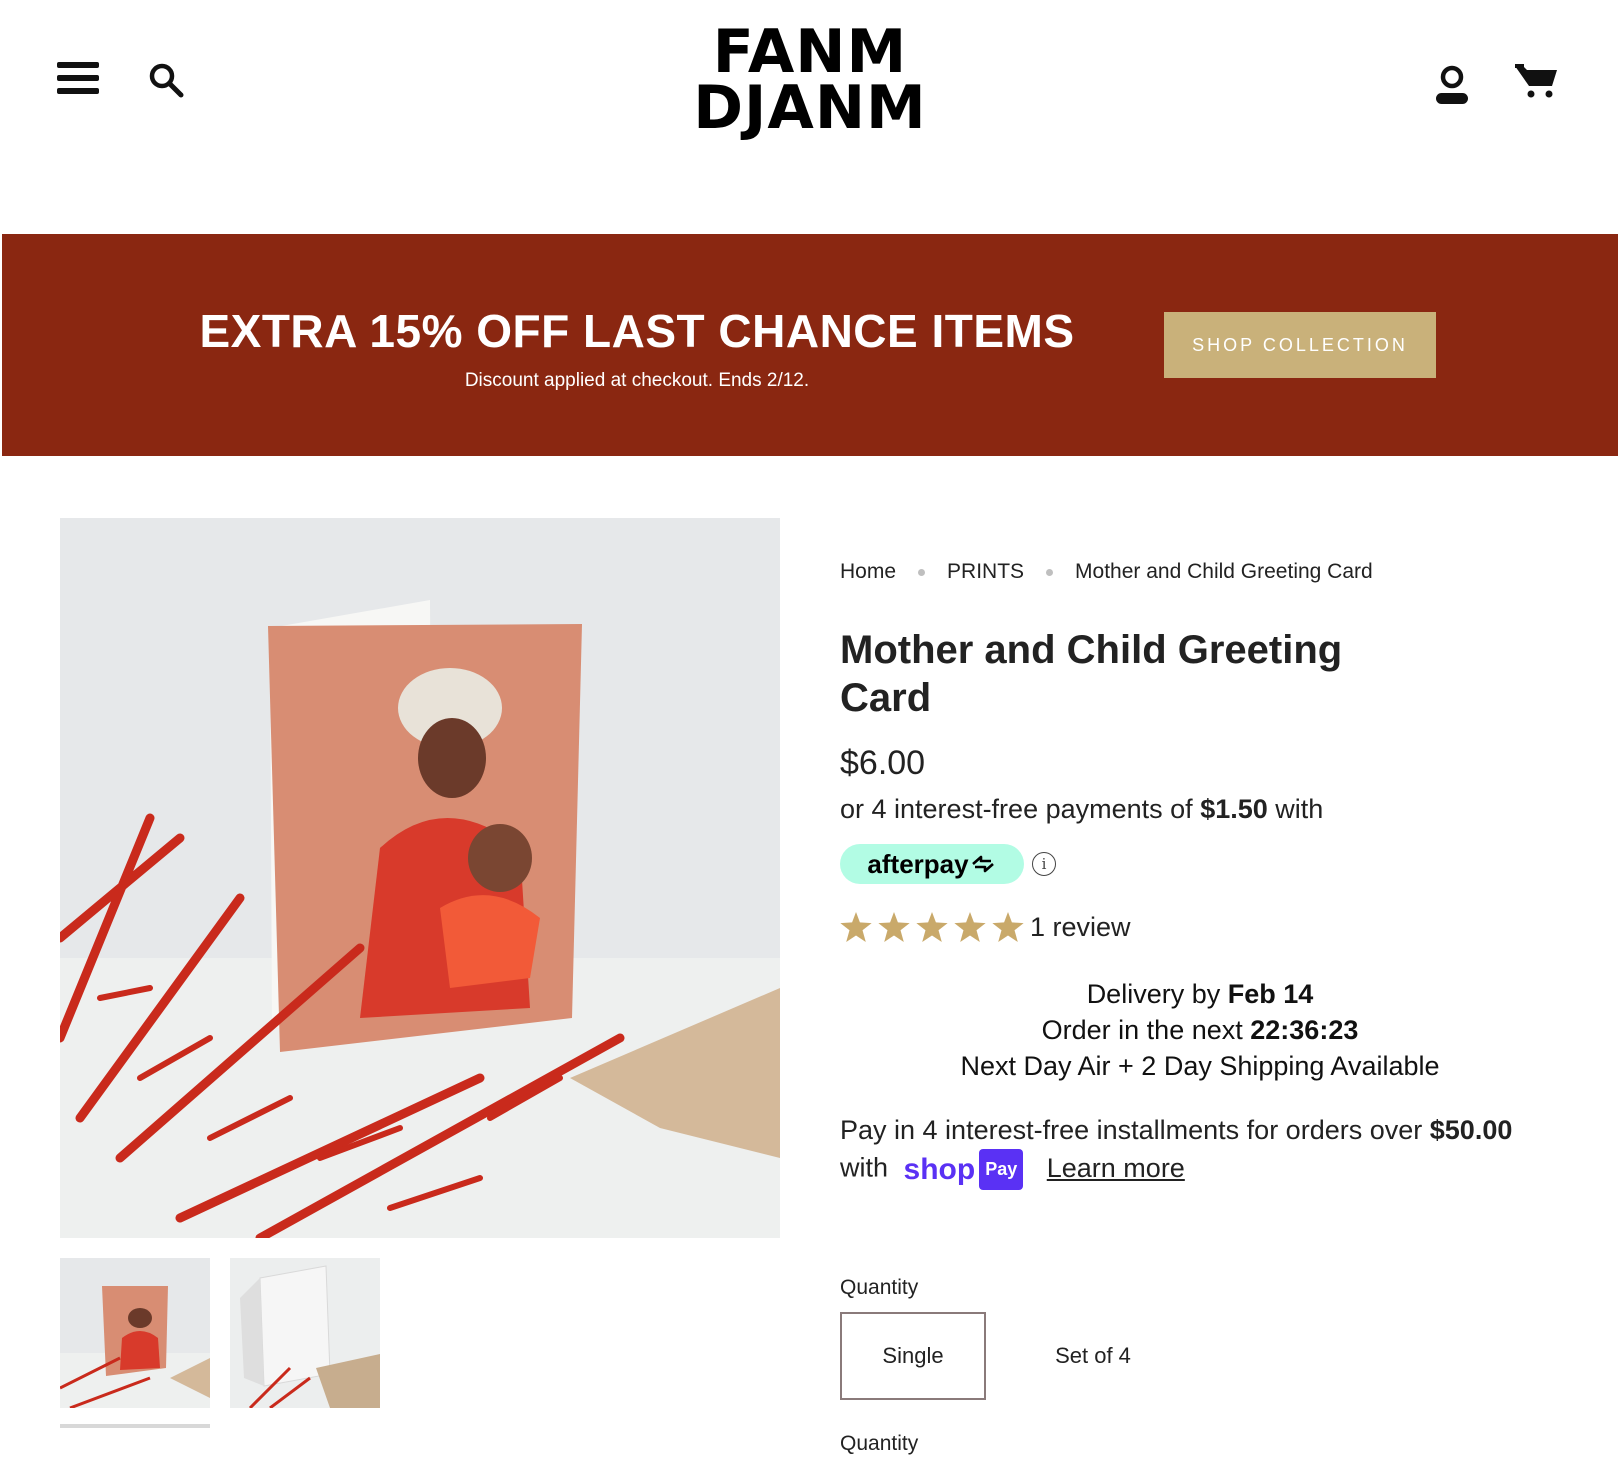  What do you see at coordinates (879, 1287) in the screenshot?
I see `quantity-label: Quantity` at bounding box center [879, 1287].